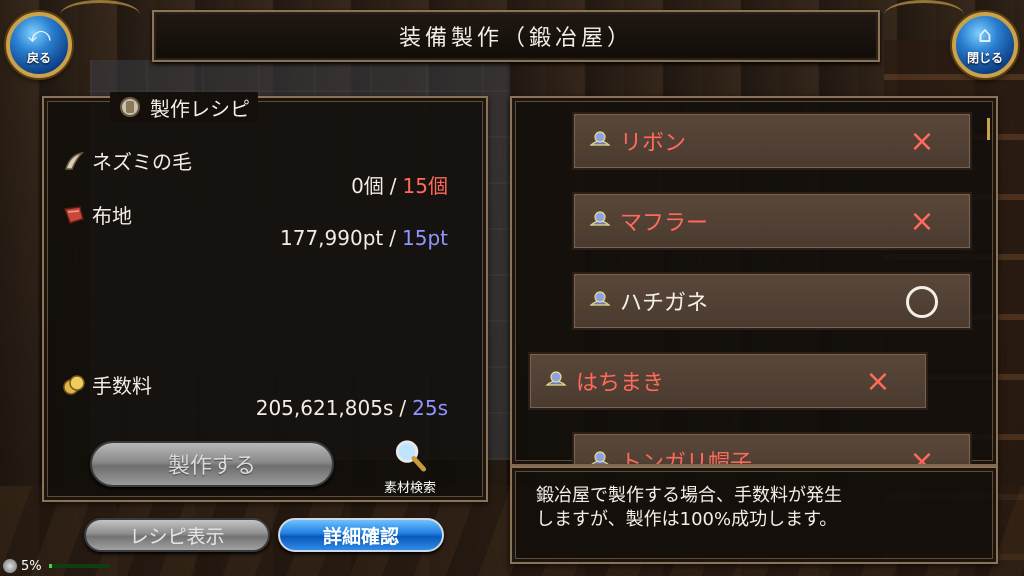  What do you see at coordinates (73, 214) in the screenshot?
I see `cloth-icon` at bounding box center [73, 214].